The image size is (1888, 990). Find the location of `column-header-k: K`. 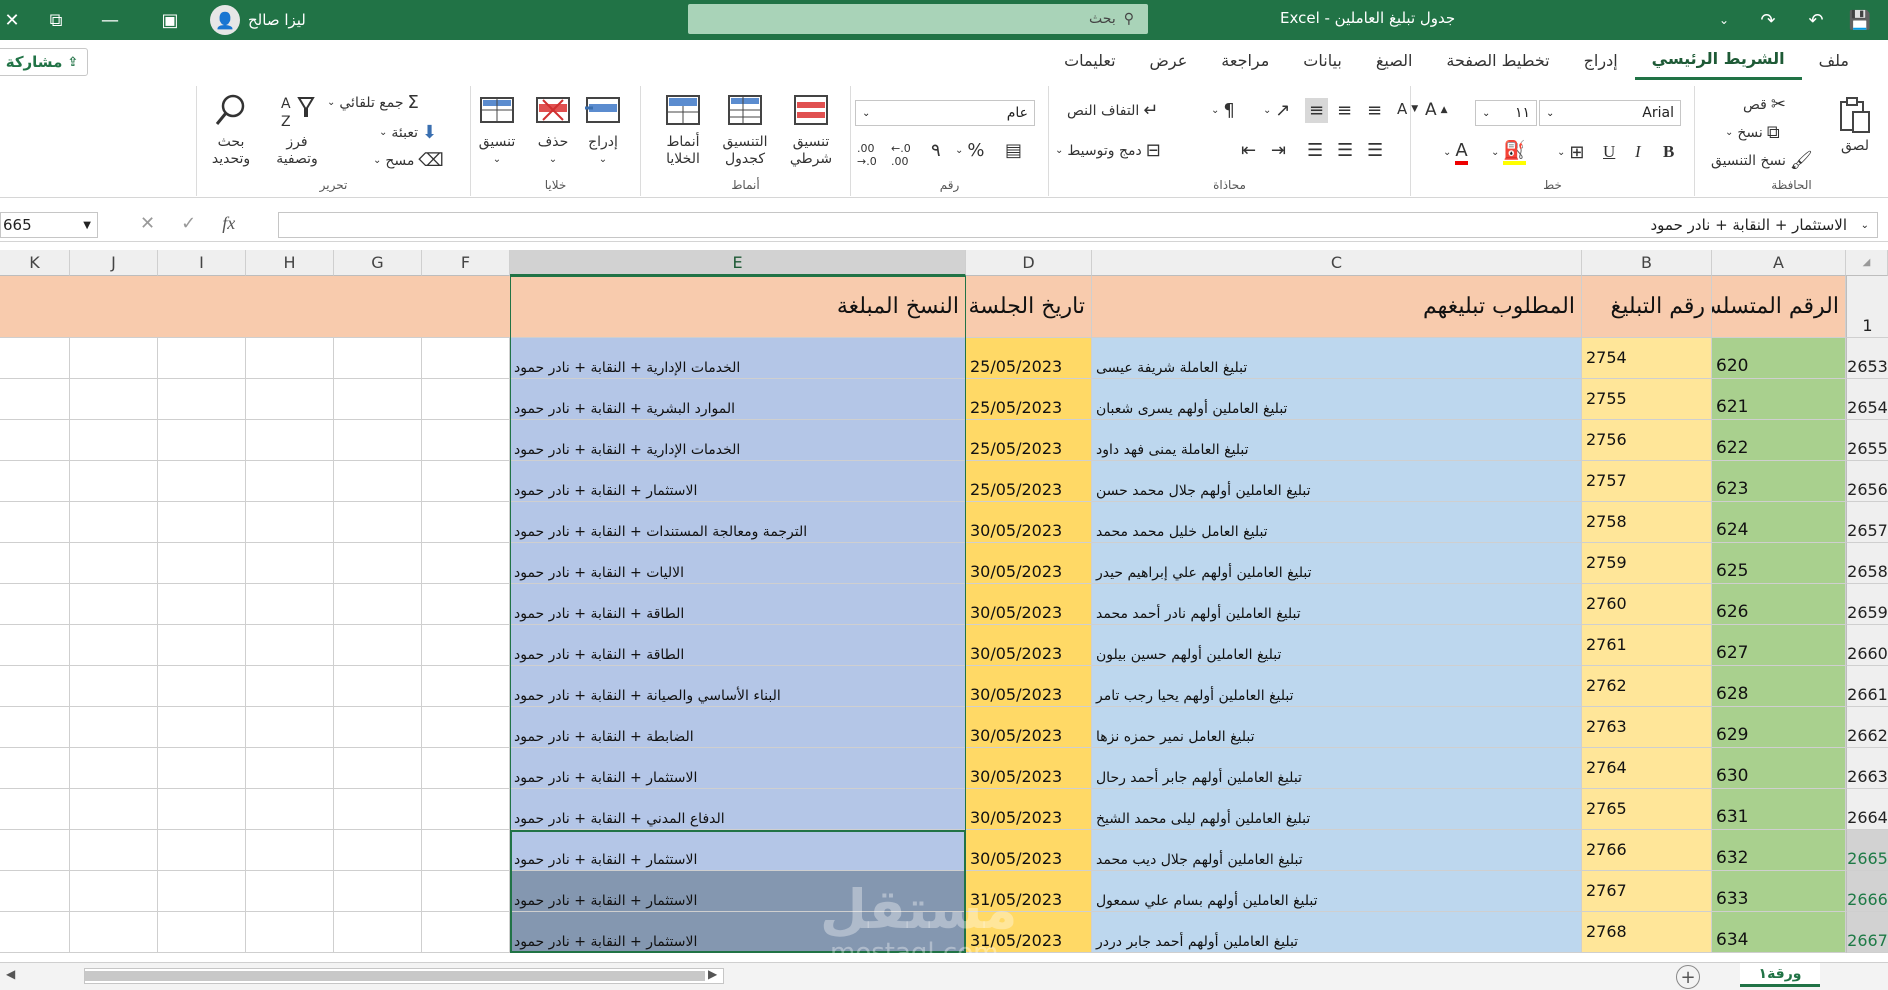

column-header-k: K is located at coordinates (35, 263).